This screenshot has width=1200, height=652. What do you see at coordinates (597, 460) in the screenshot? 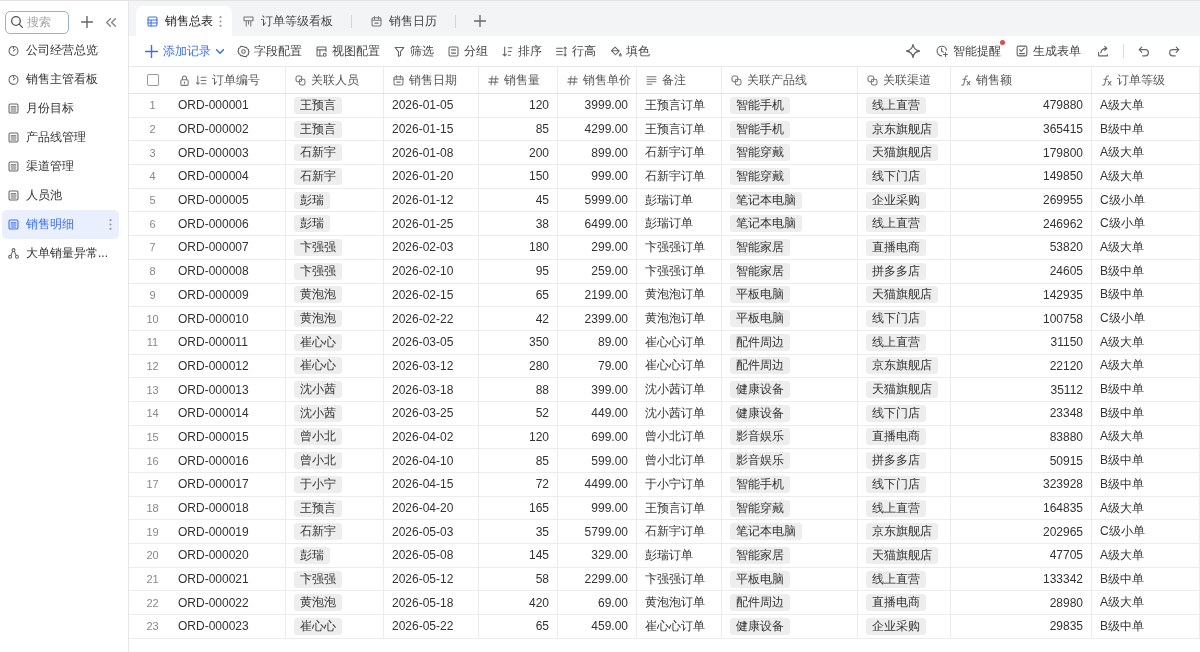
I see `table-cell: 599.00` at bounding box center [597, 460].